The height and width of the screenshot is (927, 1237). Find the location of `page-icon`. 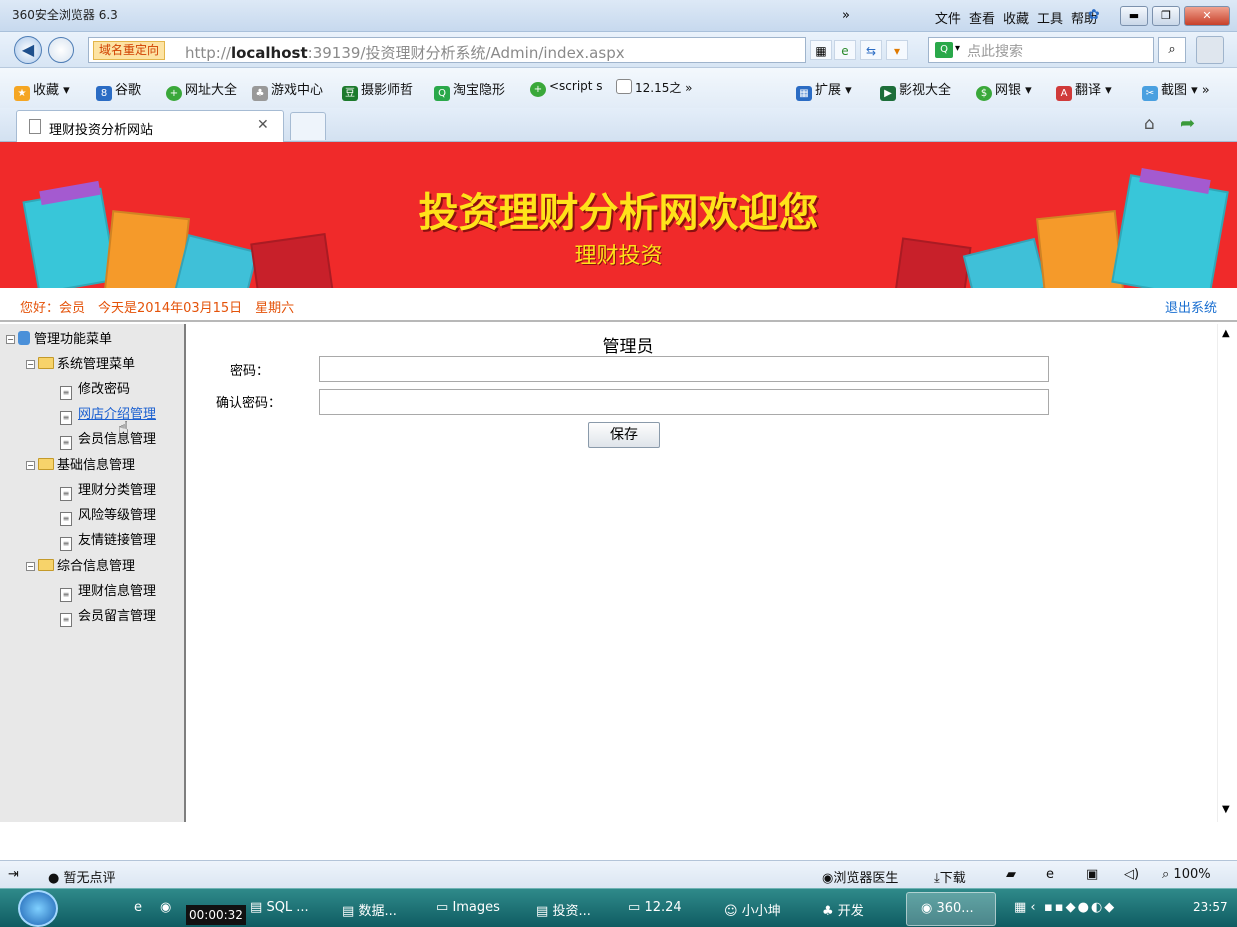

page-icon is located at coordinates (35, 126).